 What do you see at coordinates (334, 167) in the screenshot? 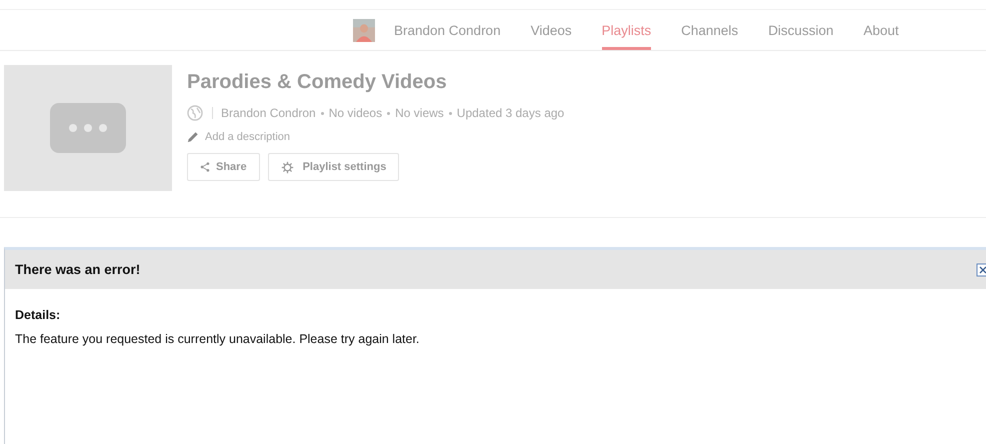
I see `playlist-button: Playlist settings` at bounding box center [334, 167].